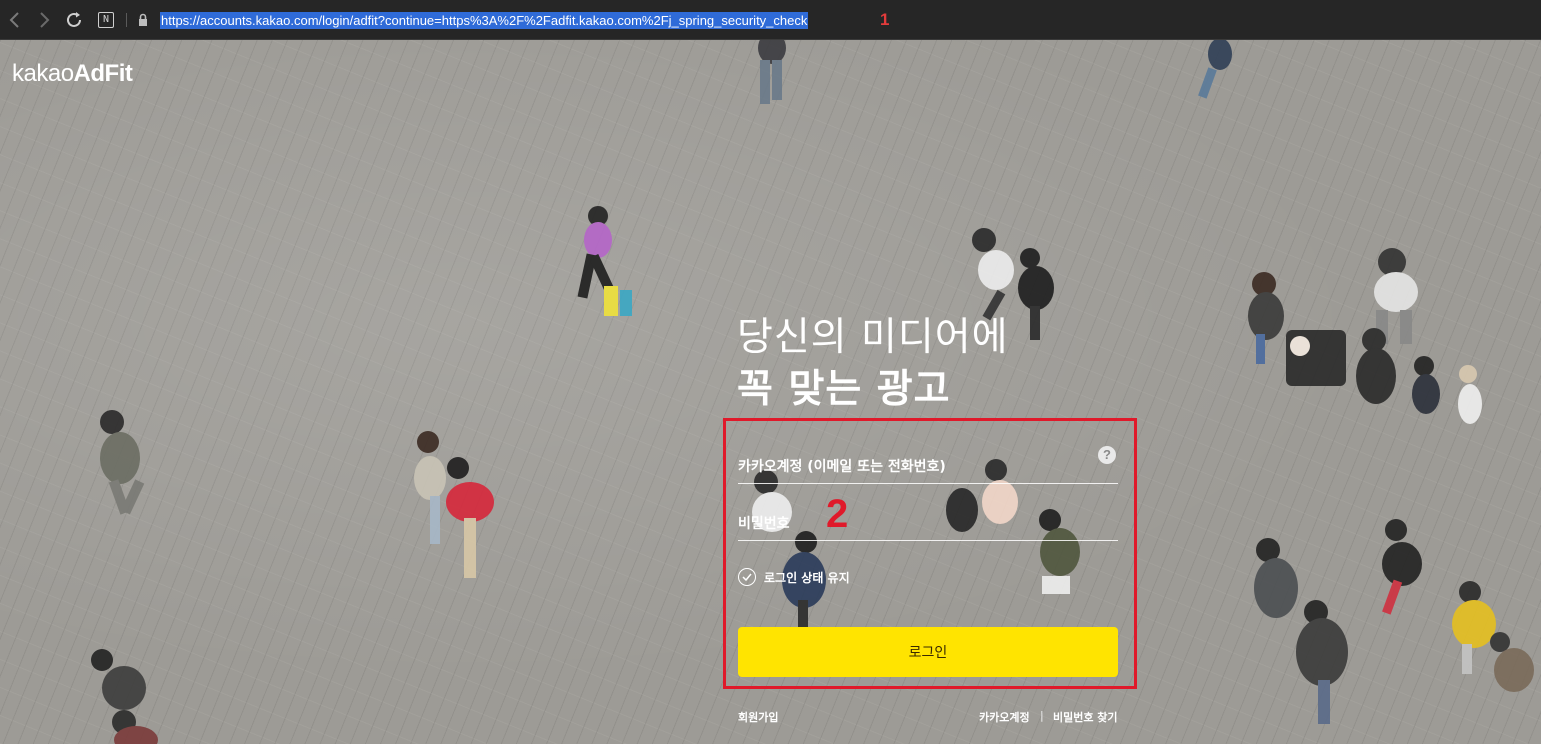 The height and width of the screenshot is (744, 1541). I want to click on find-password-link: 비밀번호 찾기, so click(1085, 717).